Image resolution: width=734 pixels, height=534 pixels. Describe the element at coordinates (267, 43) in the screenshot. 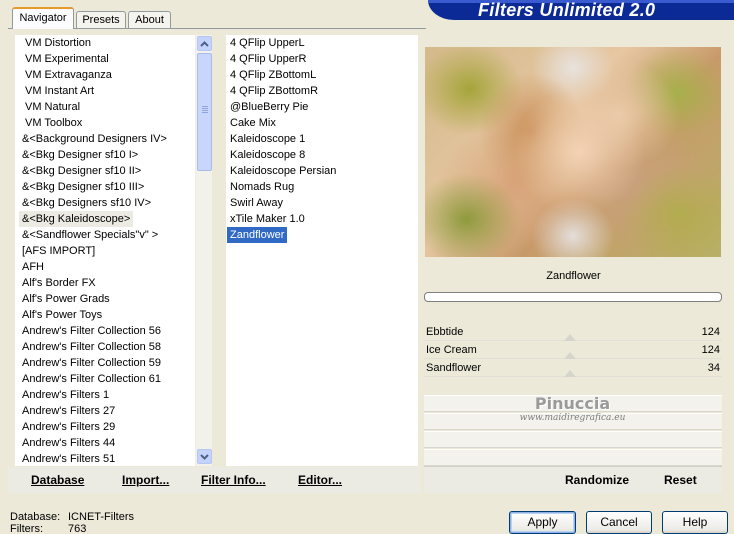

I see `filter-list-item: 4 QFlip UpperL` at that location.